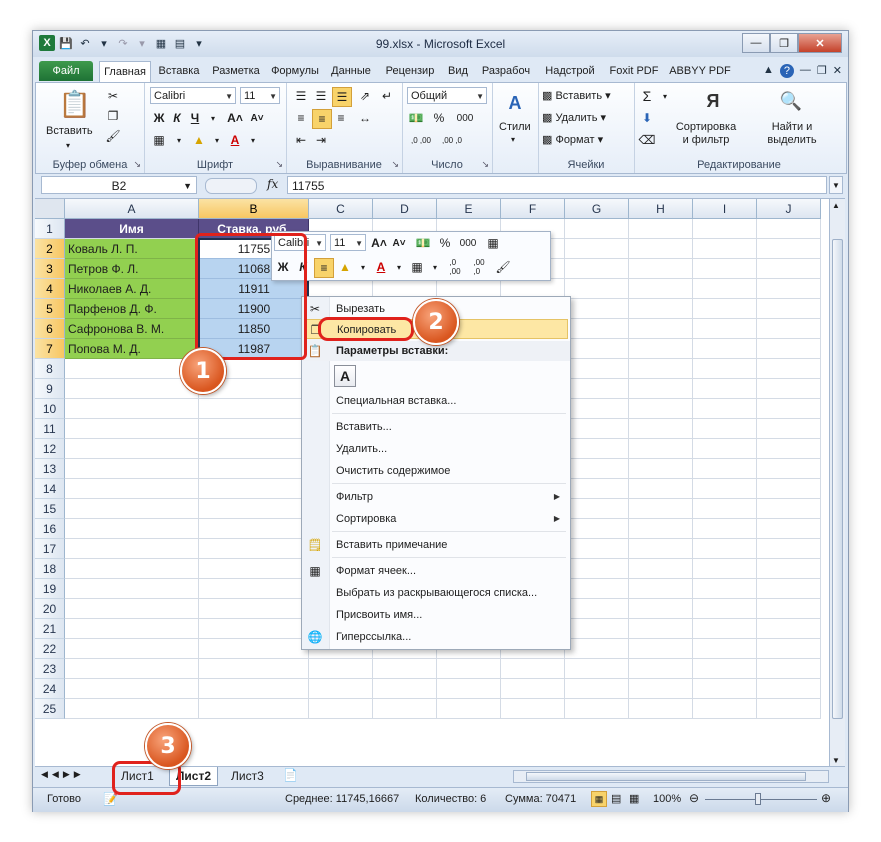 Image resolution: width=881 pixels, height=842 pixels. Describe the element at coordinates (50, 229) in the screenshot. I see `row-header: 1` at that location.